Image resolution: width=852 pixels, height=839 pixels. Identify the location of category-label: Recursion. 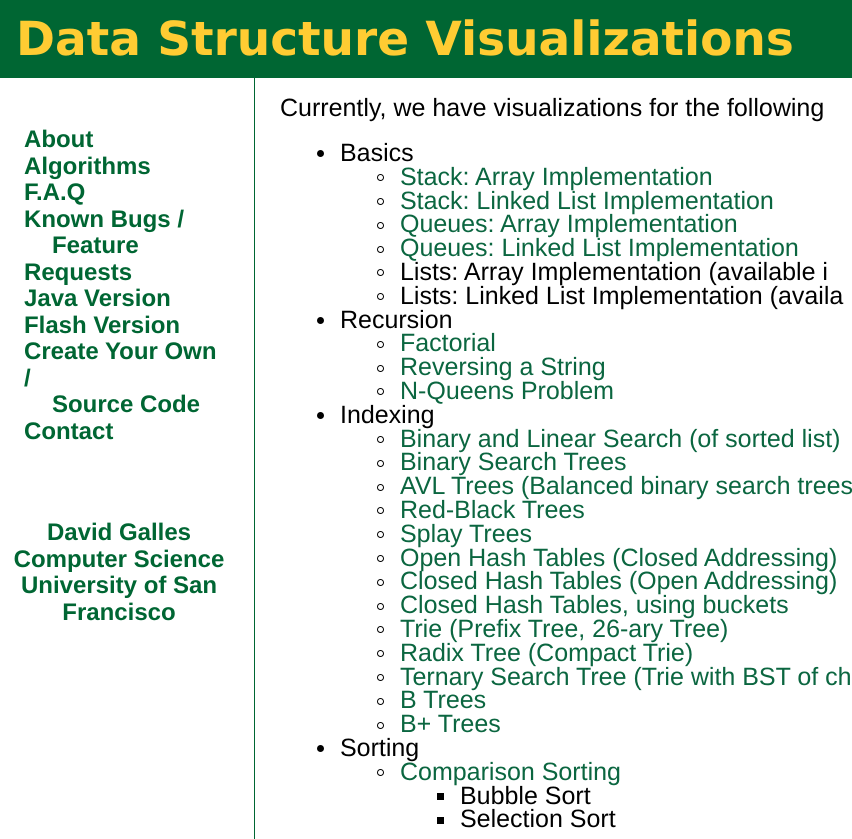
(396, 320).